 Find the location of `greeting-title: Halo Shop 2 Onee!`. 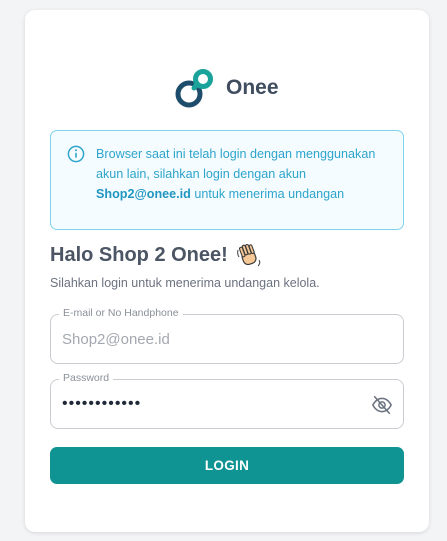

greeting-title: Halo Shop 2 Onee! is located at coordinates (139, 254).